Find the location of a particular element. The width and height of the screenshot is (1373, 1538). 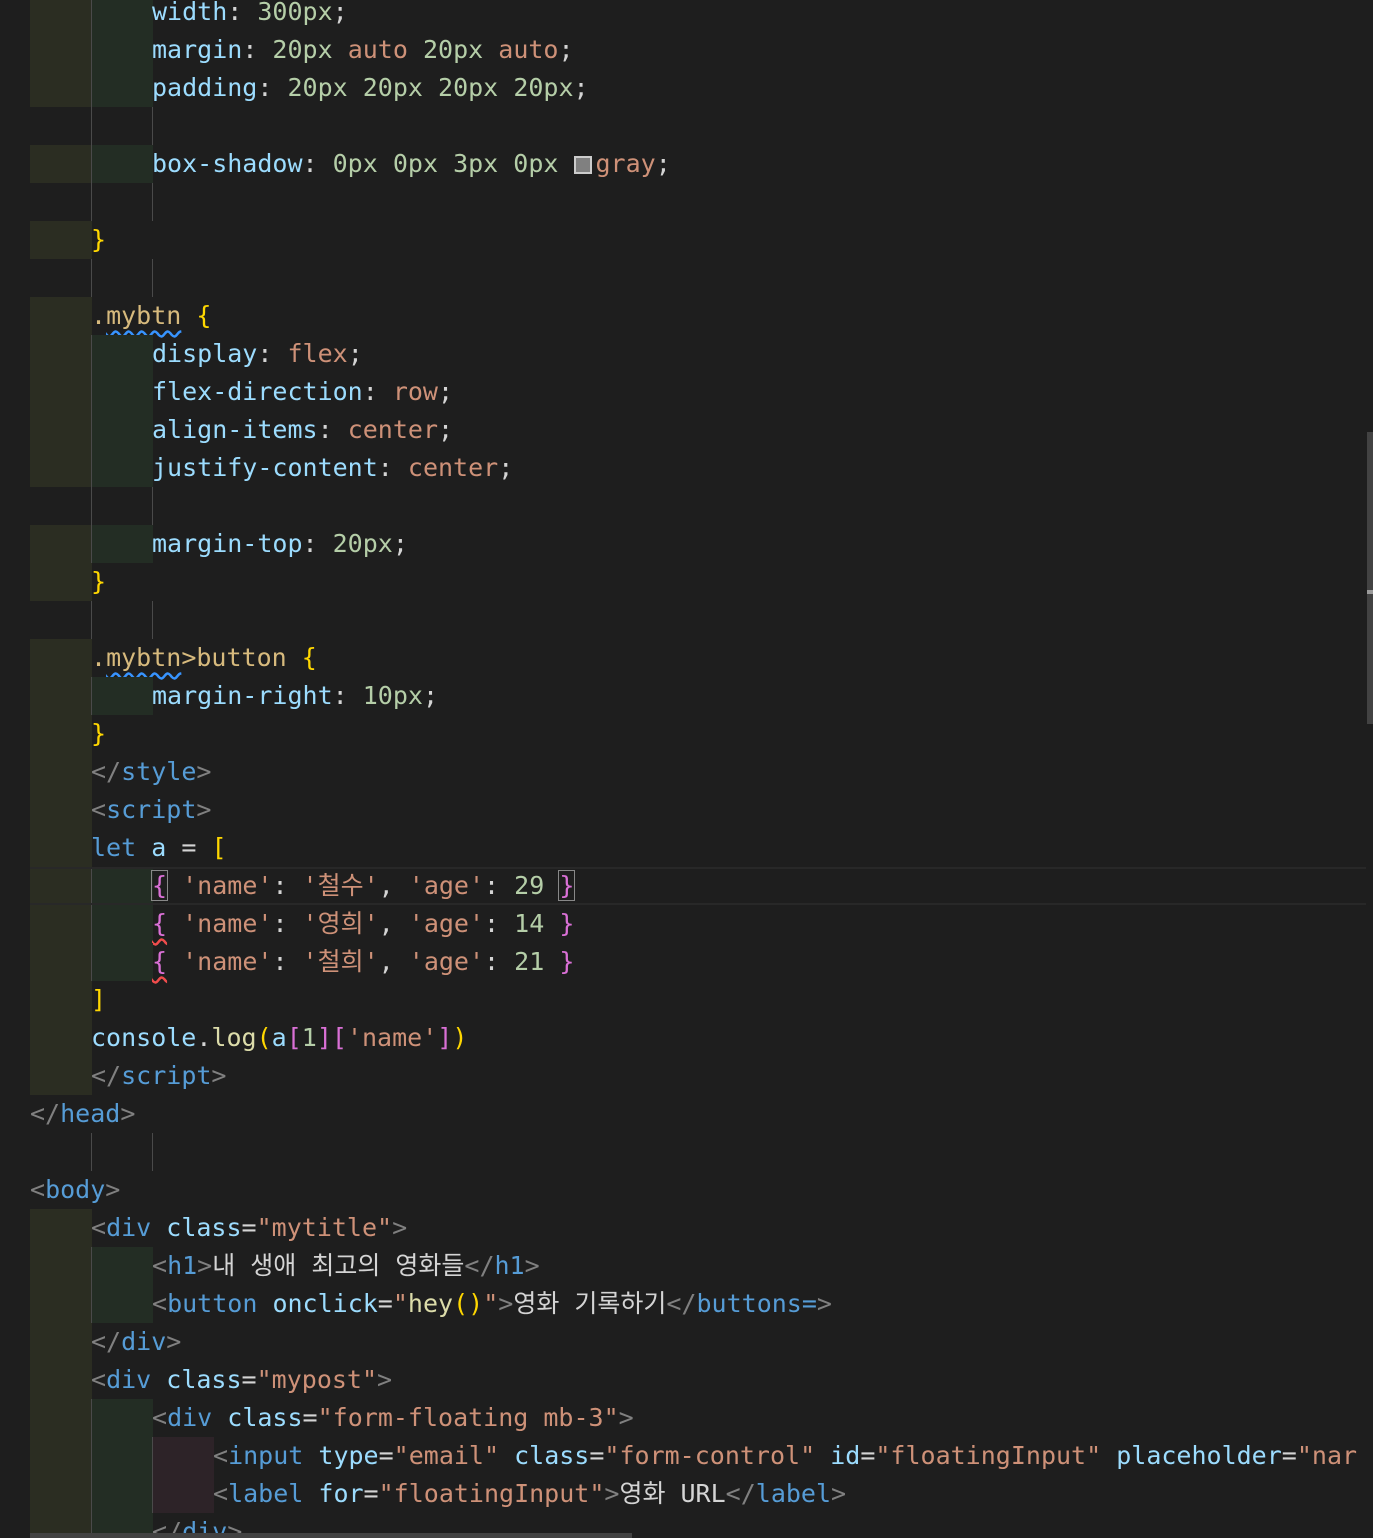

code-line: display: flex; is located at coordinates (686, 354).